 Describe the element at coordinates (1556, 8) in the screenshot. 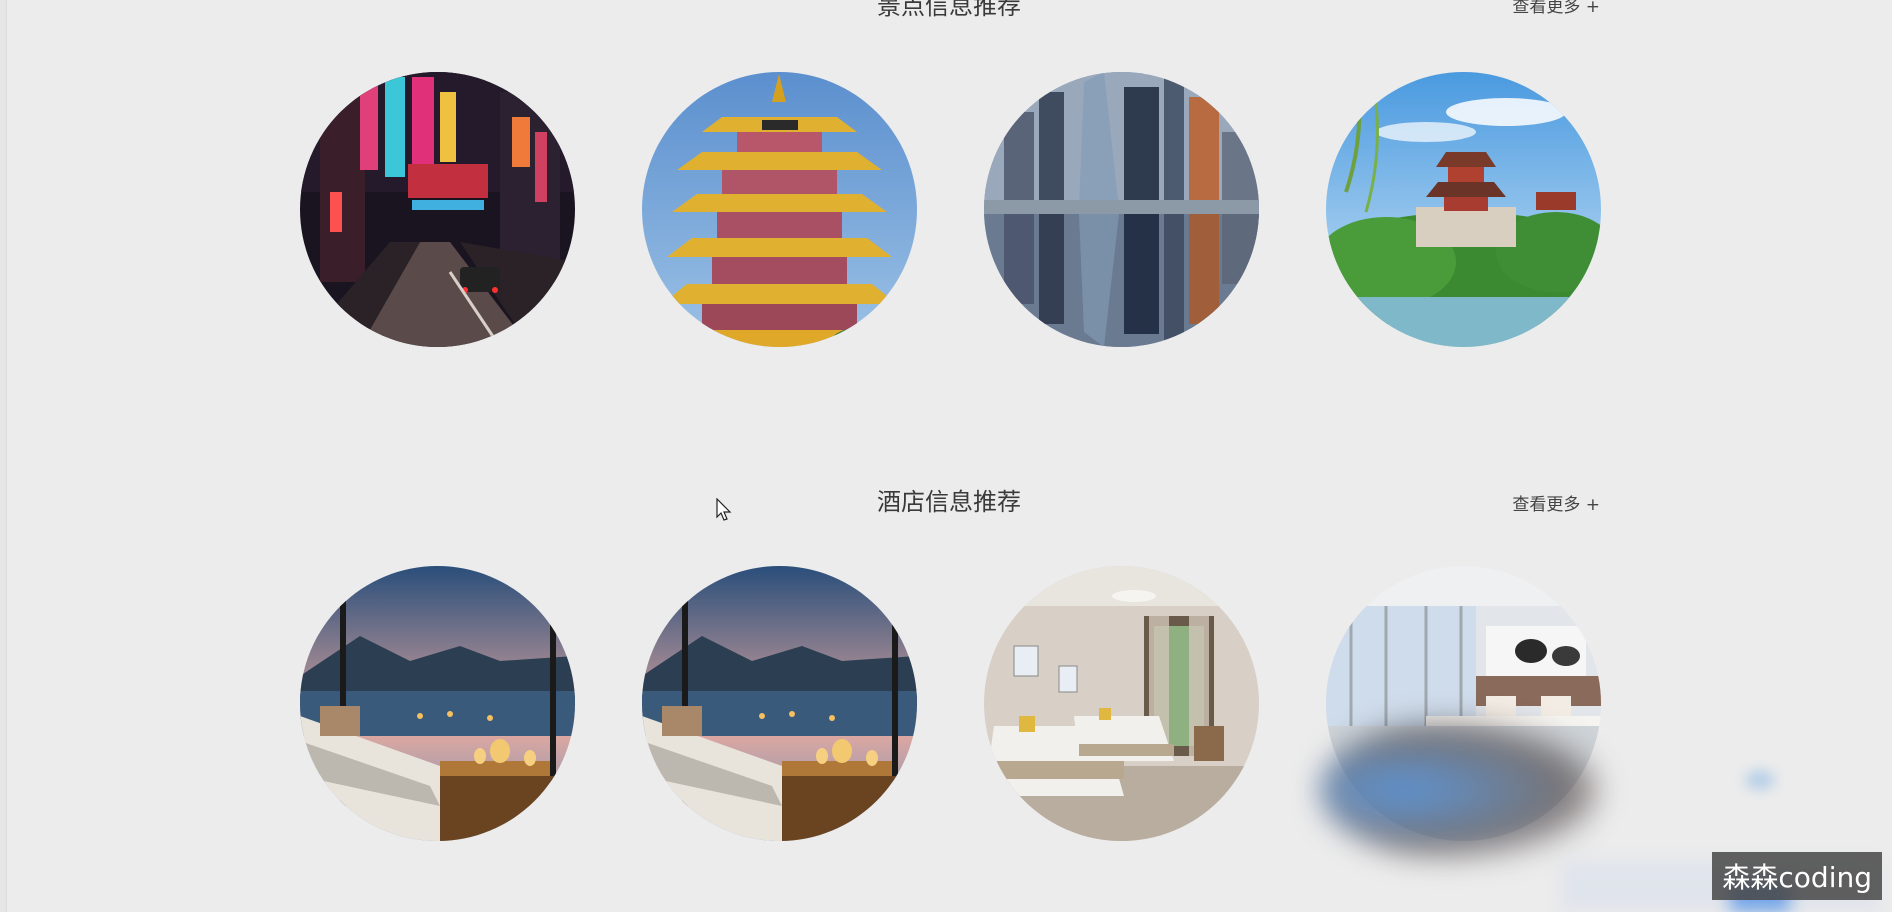

I see `attractions-more-link: 查看更多 +` at that location.